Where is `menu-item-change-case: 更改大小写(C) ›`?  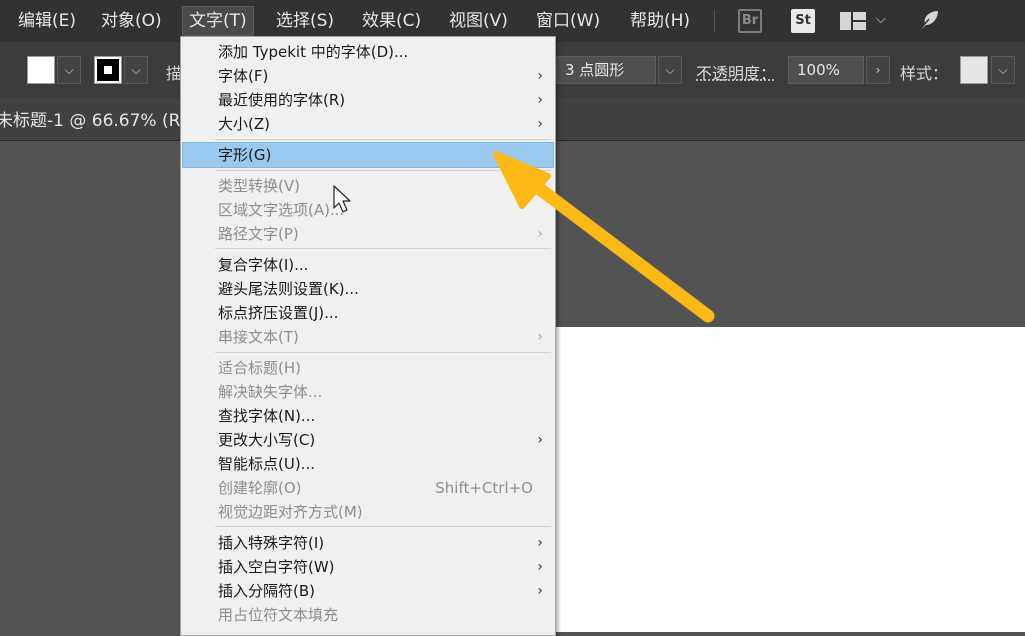
menu-item-change-case: 更改大小写(C) › is located at coordinates (368, 440).